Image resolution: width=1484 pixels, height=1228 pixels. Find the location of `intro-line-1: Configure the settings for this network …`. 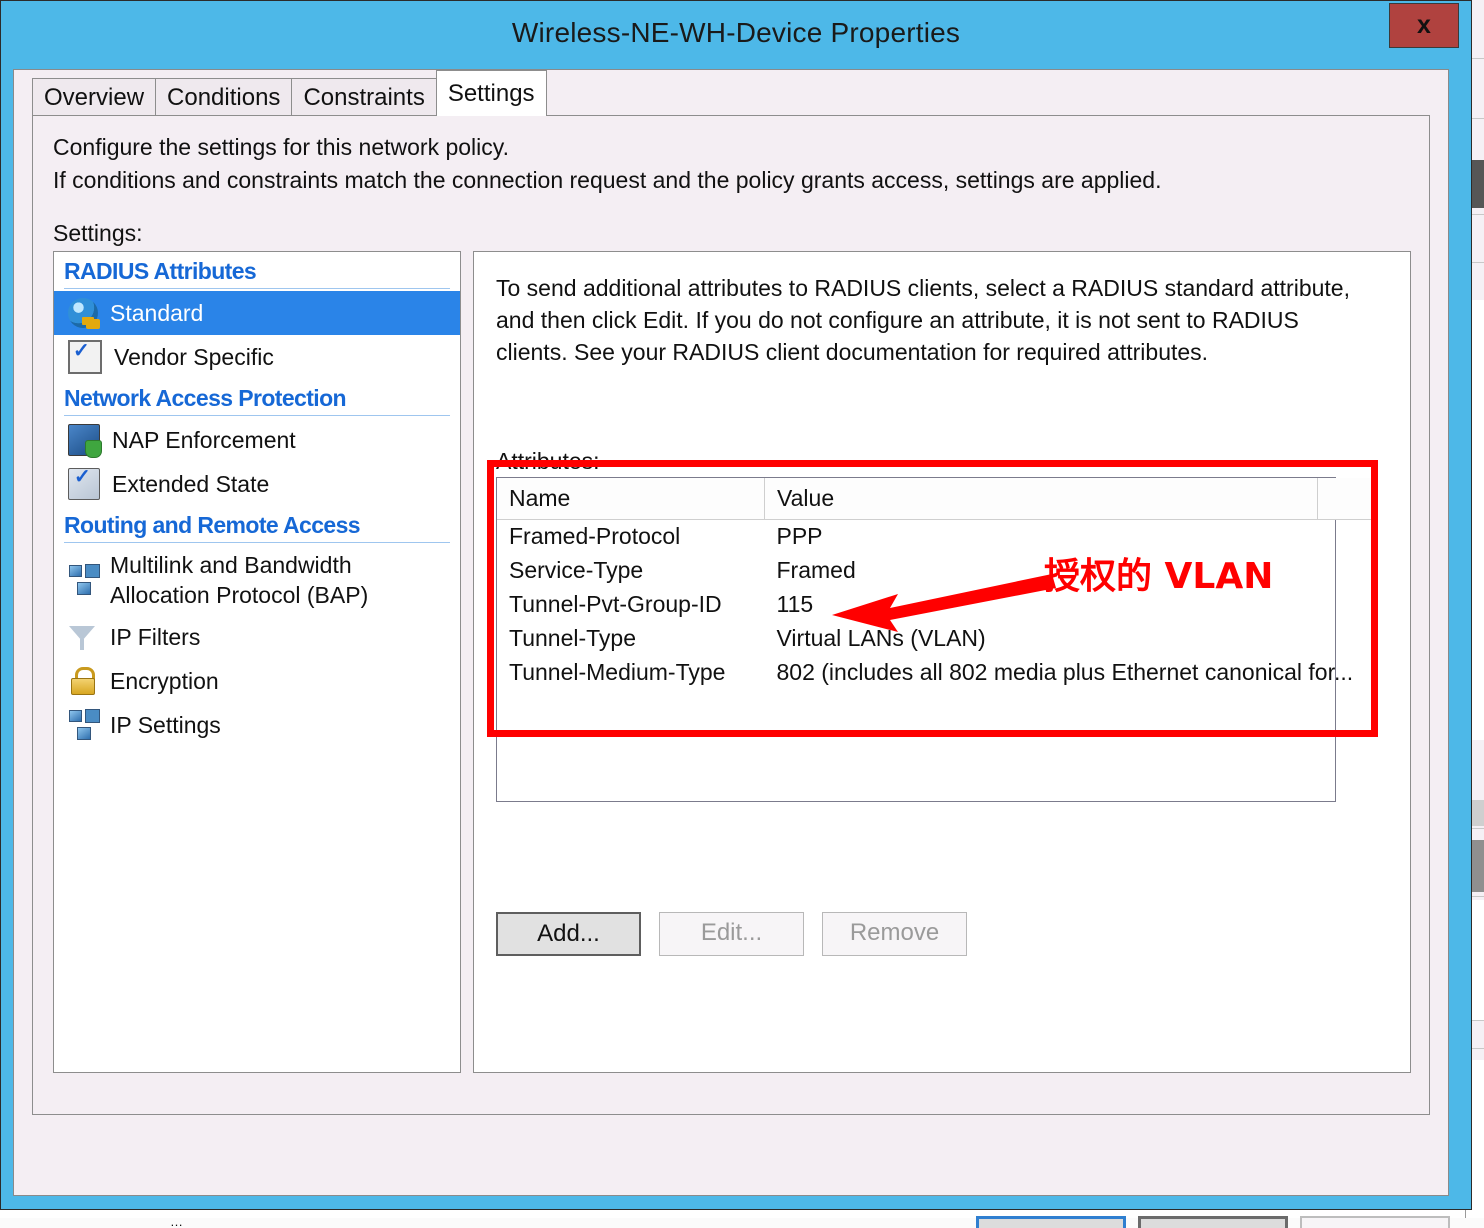

intro-line-1: Configure the settings for this network … is located at coordinates (281, 147).